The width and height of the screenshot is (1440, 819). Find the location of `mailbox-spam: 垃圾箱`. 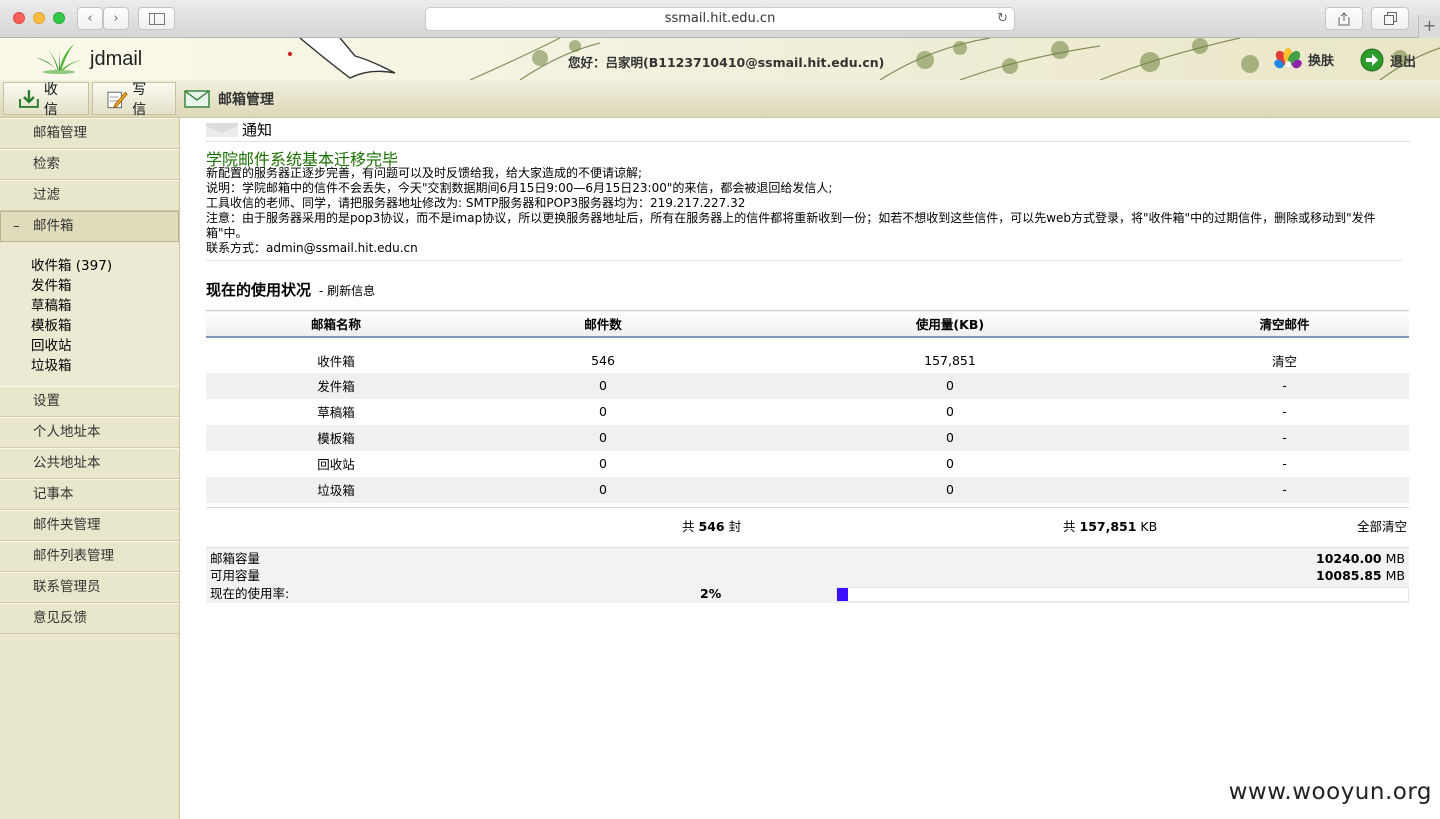

mailbox-spam: 垃圾箱 is located at coordinates (105, 366).